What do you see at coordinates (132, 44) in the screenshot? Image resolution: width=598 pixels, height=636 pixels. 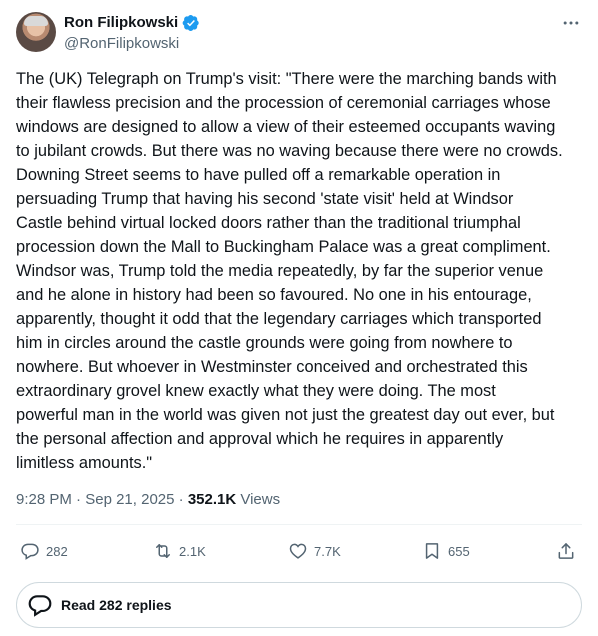 I see `author-handle: @RonFilipkowski` at bounding box center [132, 44].